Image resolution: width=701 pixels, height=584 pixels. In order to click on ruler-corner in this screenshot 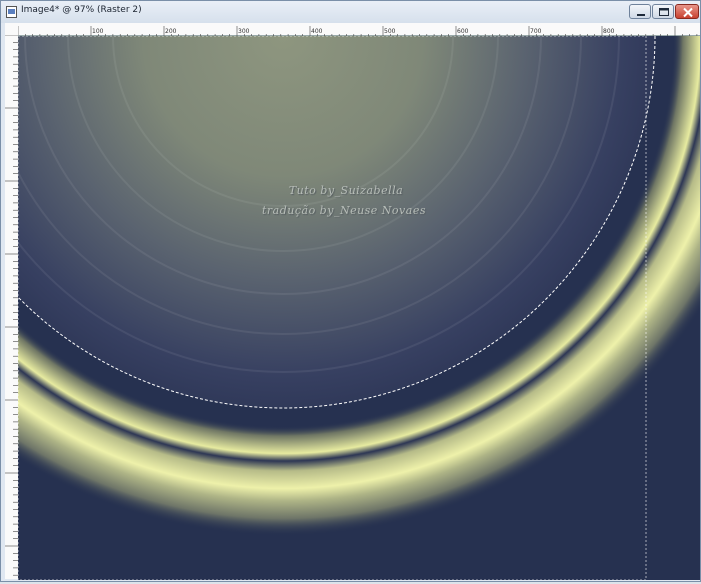, I will do `click(11, 29)`.